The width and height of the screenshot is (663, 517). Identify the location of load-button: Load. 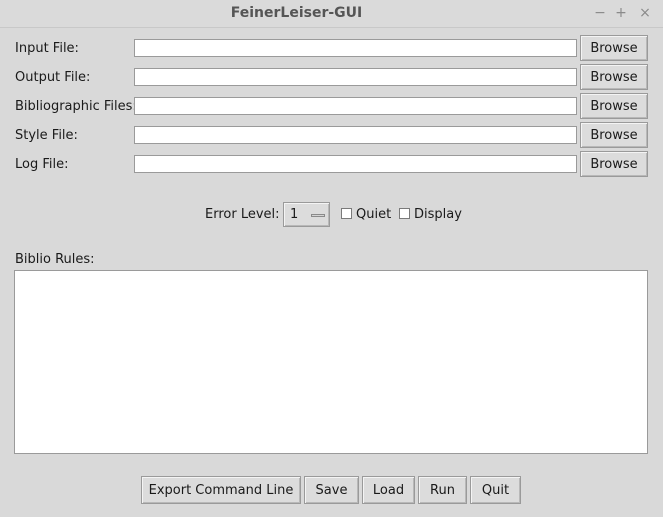
(388, 490).